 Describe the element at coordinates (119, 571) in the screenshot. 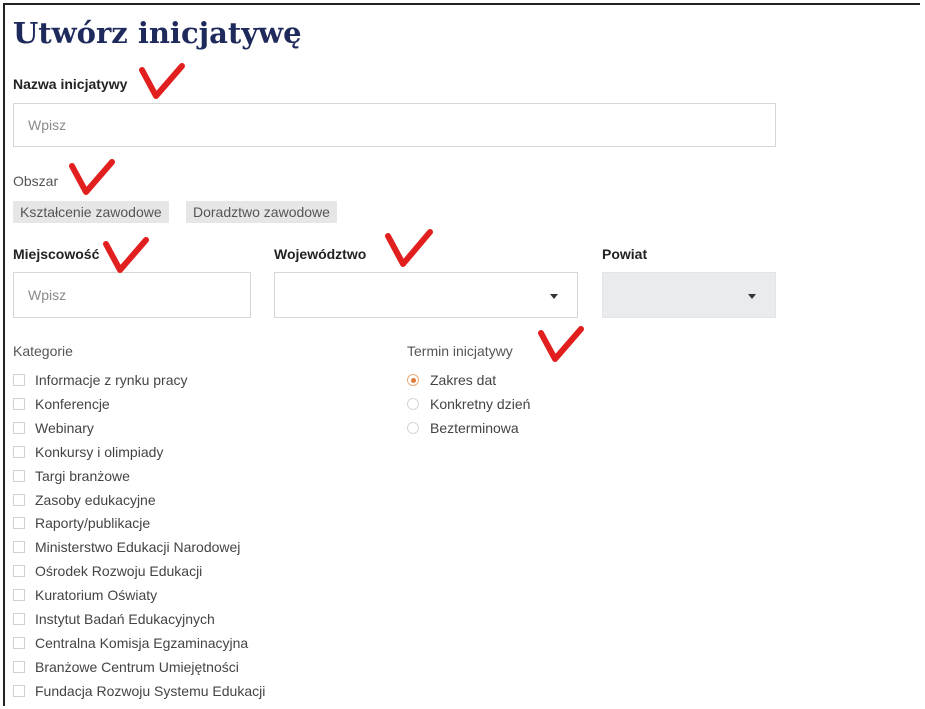

I see `category-label: Ośrodek Rozwoju Edukacji` at that location.